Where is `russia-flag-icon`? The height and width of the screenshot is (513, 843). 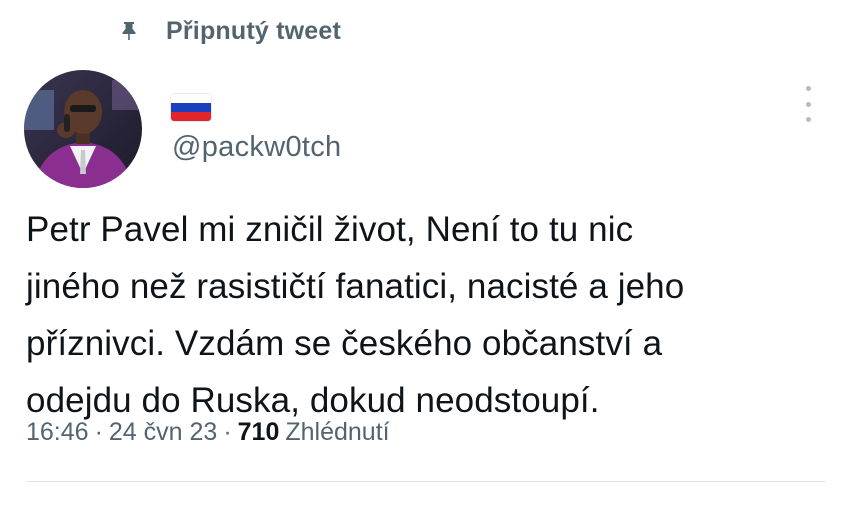
russia-flag-icon is located at coordinates (191, 107).